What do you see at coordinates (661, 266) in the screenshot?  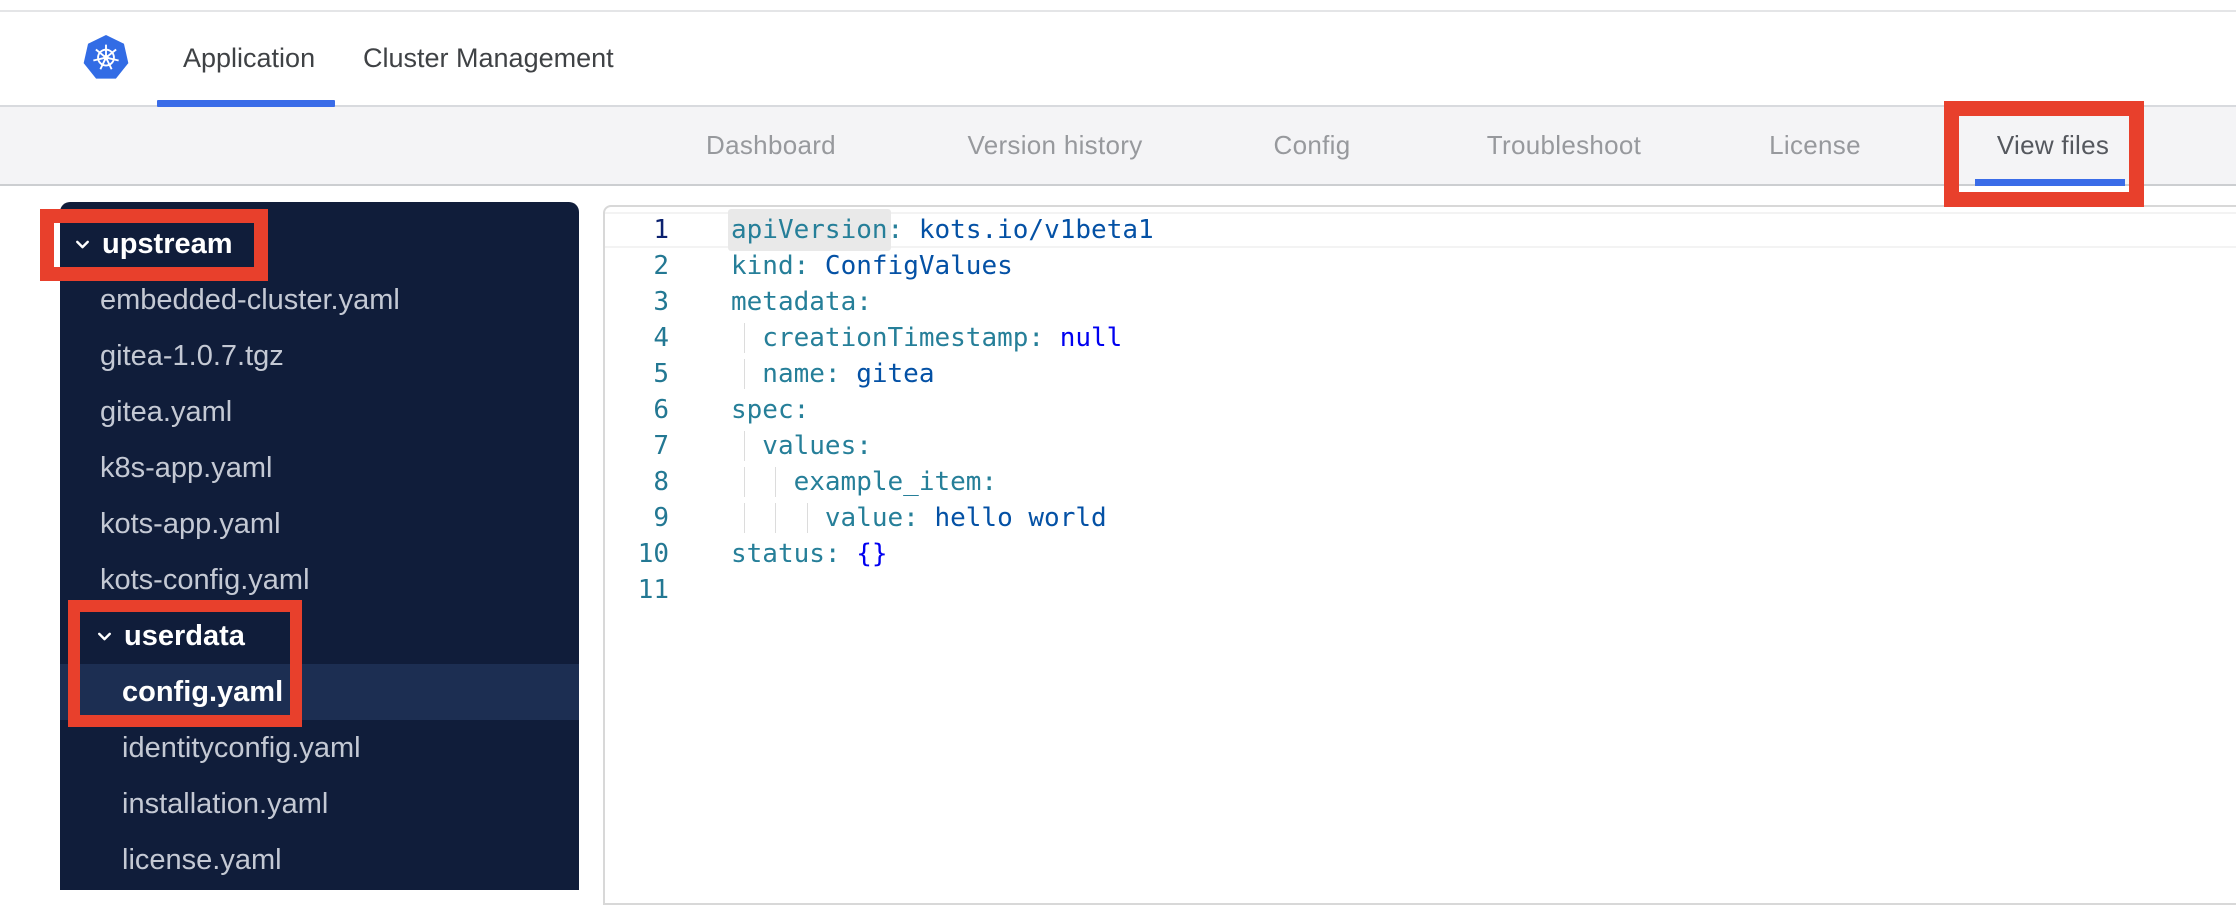 I see `line-number: 2` at bounding box center [661, 266].